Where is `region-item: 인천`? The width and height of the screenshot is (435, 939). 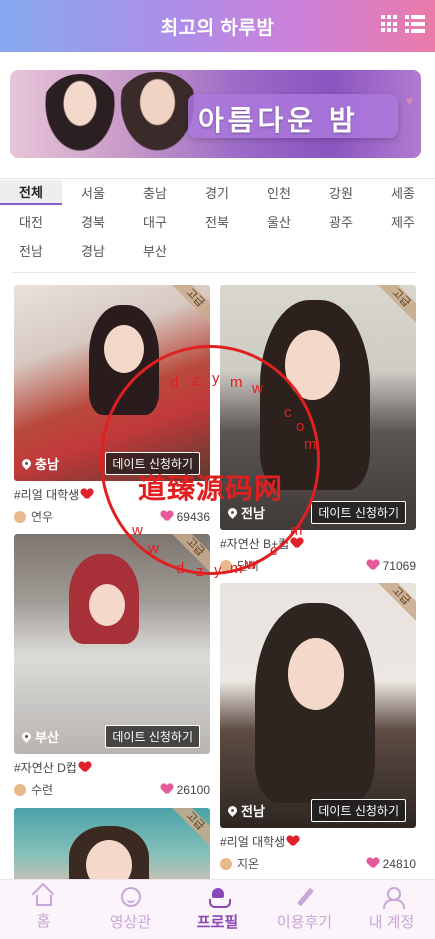 region-item: 인천 is located at coordinates (279, 192).